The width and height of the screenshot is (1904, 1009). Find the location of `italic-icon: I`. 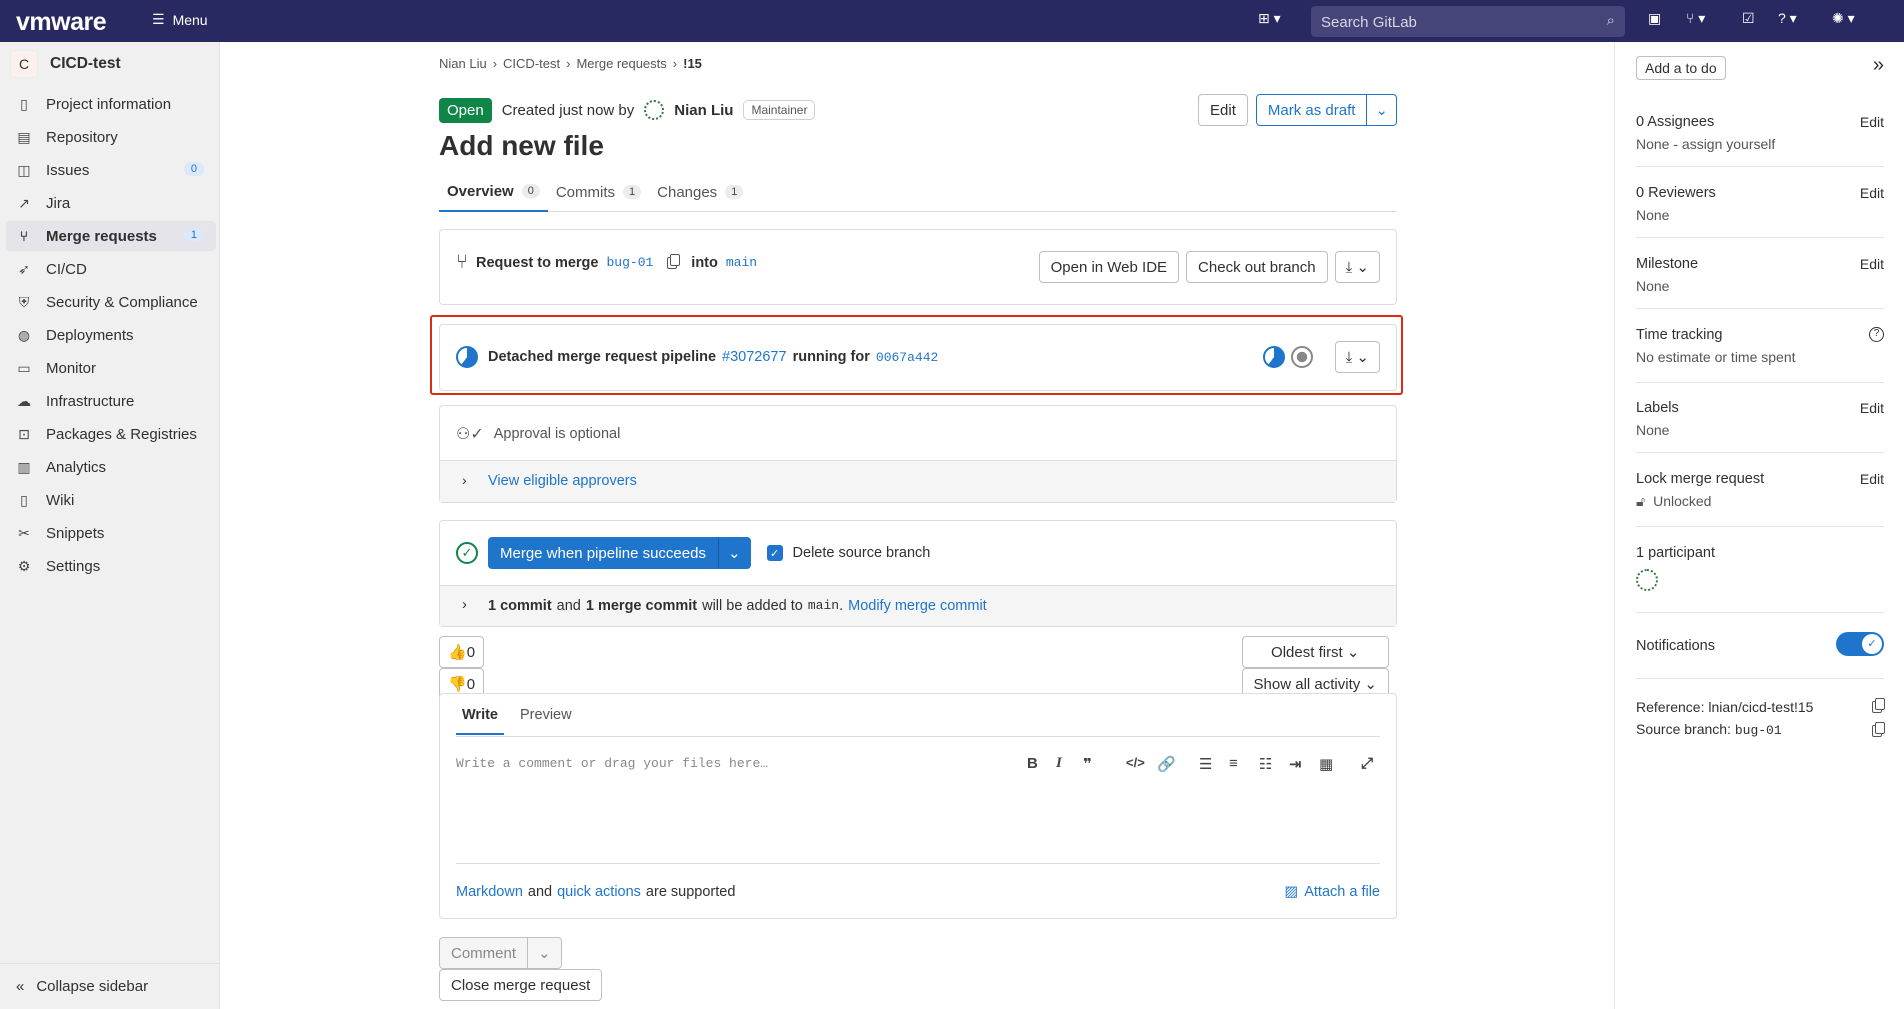

italic-icon: I is located at coordinates (1059, 763).